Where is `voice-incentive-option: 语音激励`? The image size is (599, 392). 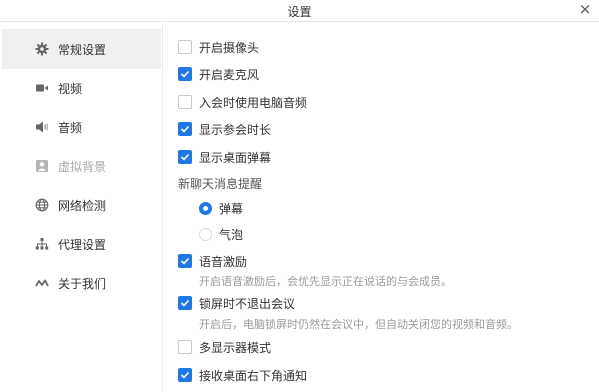 voice-incentive-option: 语音激励 is located at coordinates (212, 261).